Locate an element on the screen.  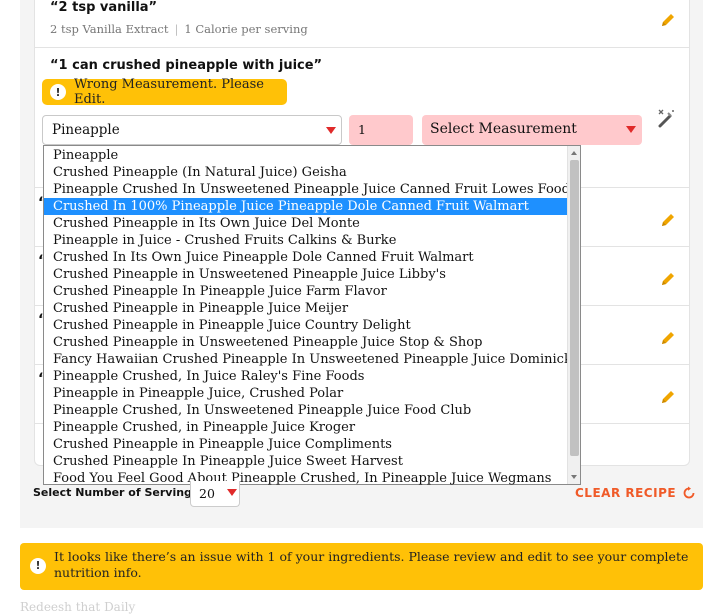
clear-recipe-button: CLEAR RECIPE is located at coordinates (635, 493).